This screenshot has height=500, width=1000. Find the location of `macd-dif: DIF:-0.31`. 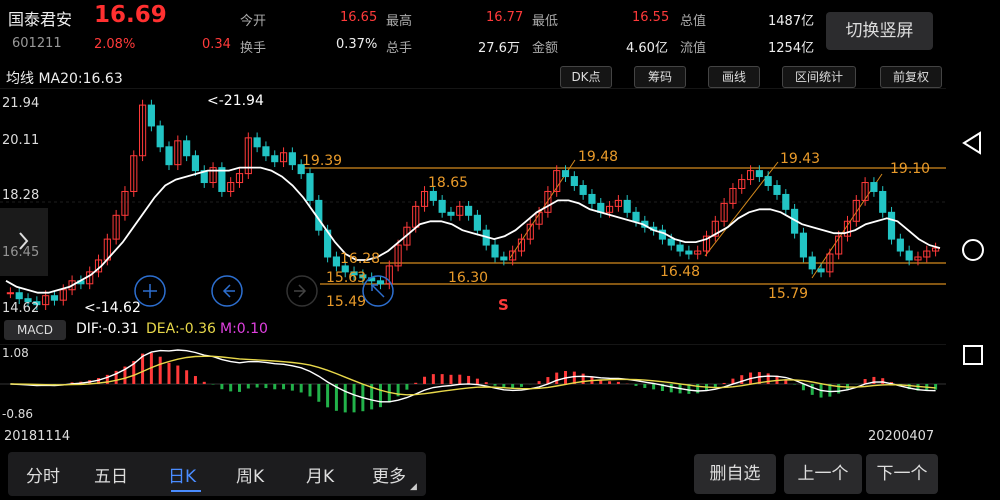

macd-dif: DIF:-0.31 is located at coordinates (107, 329).